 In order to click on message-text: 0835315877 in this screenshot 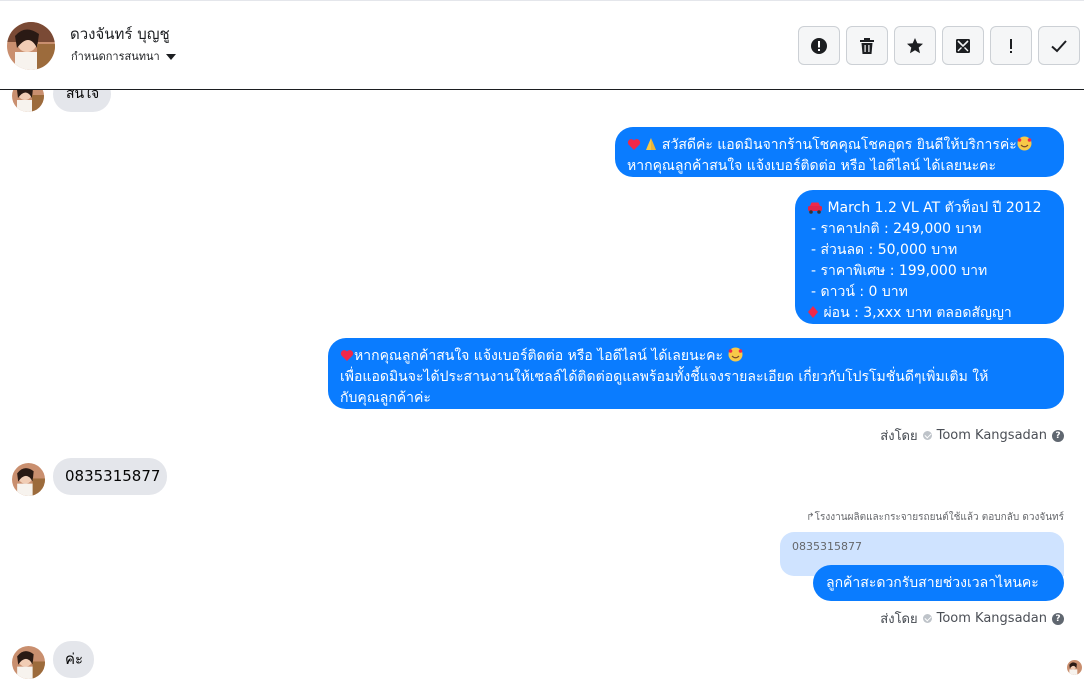, I will do `click(113, 476)`.